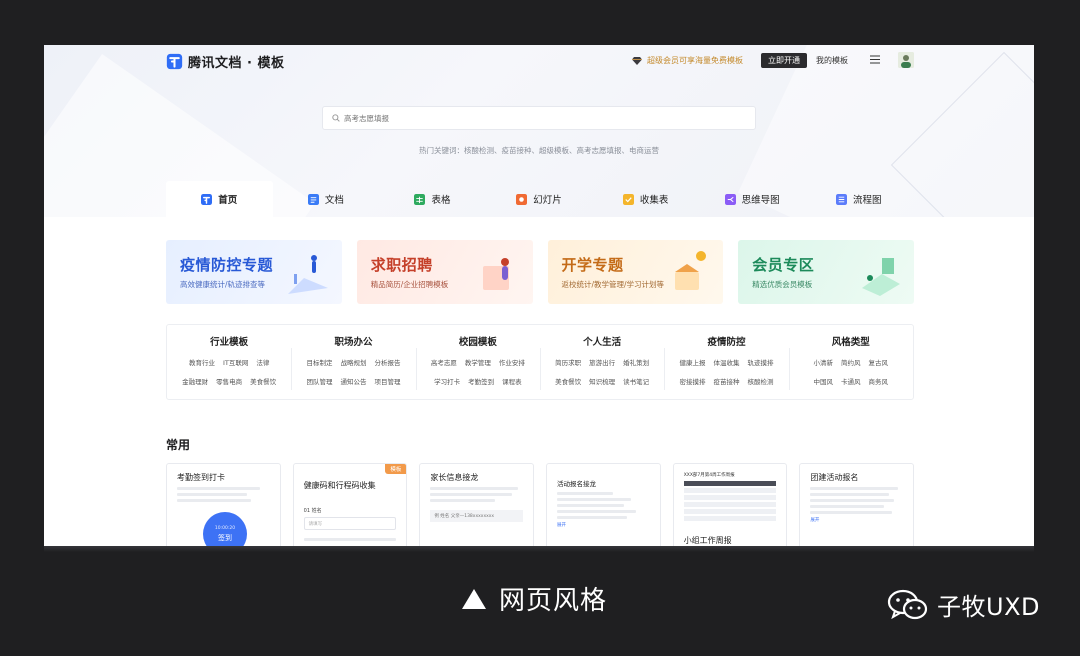 This screenshot has height=656, width=1080. I want to click on category-link: 简约风, so click(851, 362).